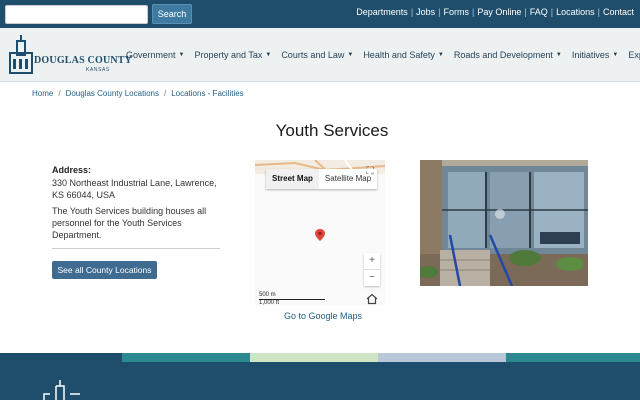 The image size is (640, 400). I want to click on county-logo: DOUGLAS COUNTY KANSAS, so click(70, 55).